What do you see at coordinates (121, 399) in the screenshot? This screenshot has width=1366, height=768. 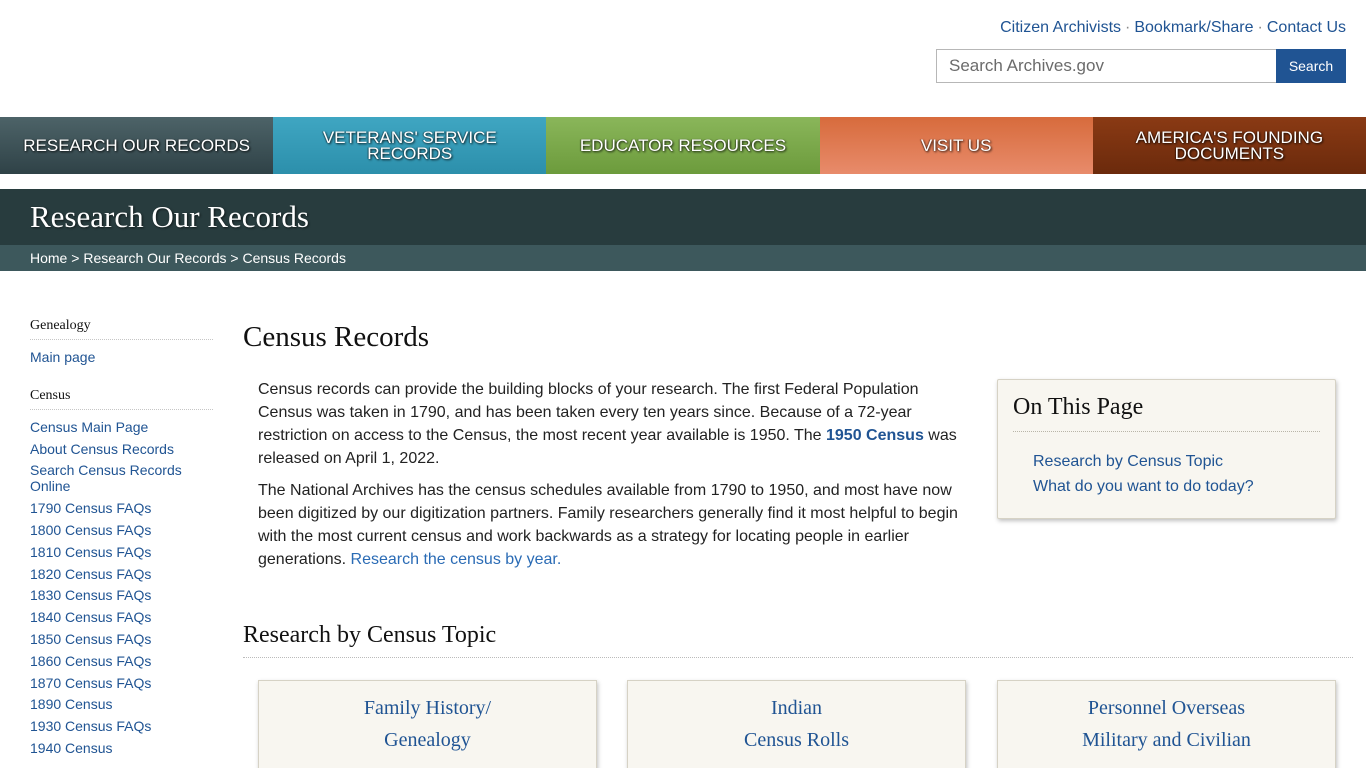 I see `sidebar-heading-census: Census` at bounding box center [121, 399].